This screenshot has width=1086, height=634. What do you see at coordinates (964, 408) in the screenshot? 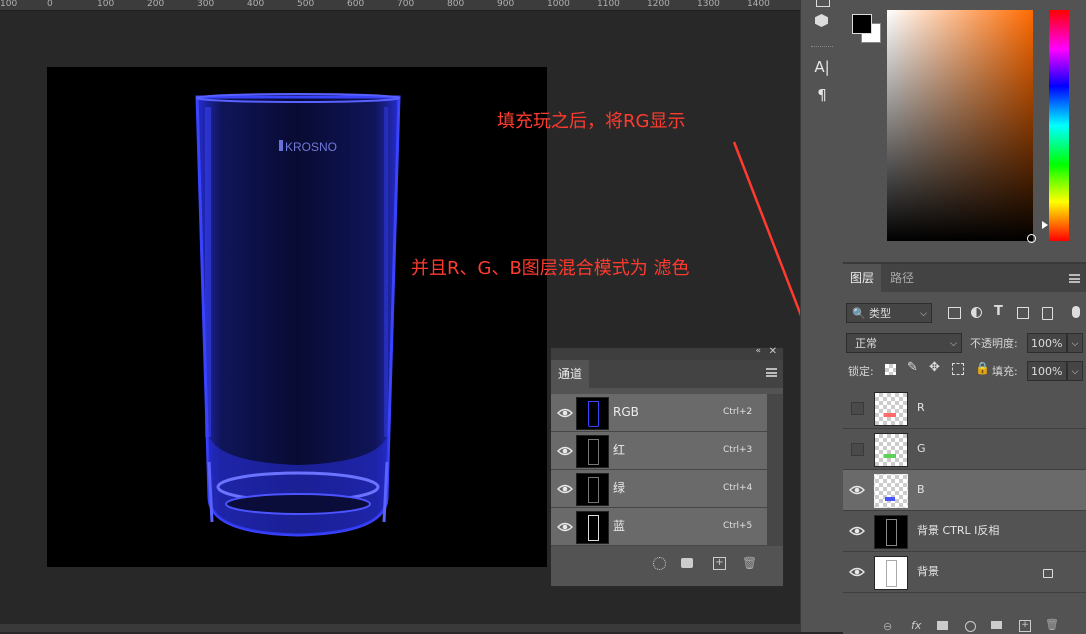
I see `layer-row-r: R` at bounding box center [964, 408].